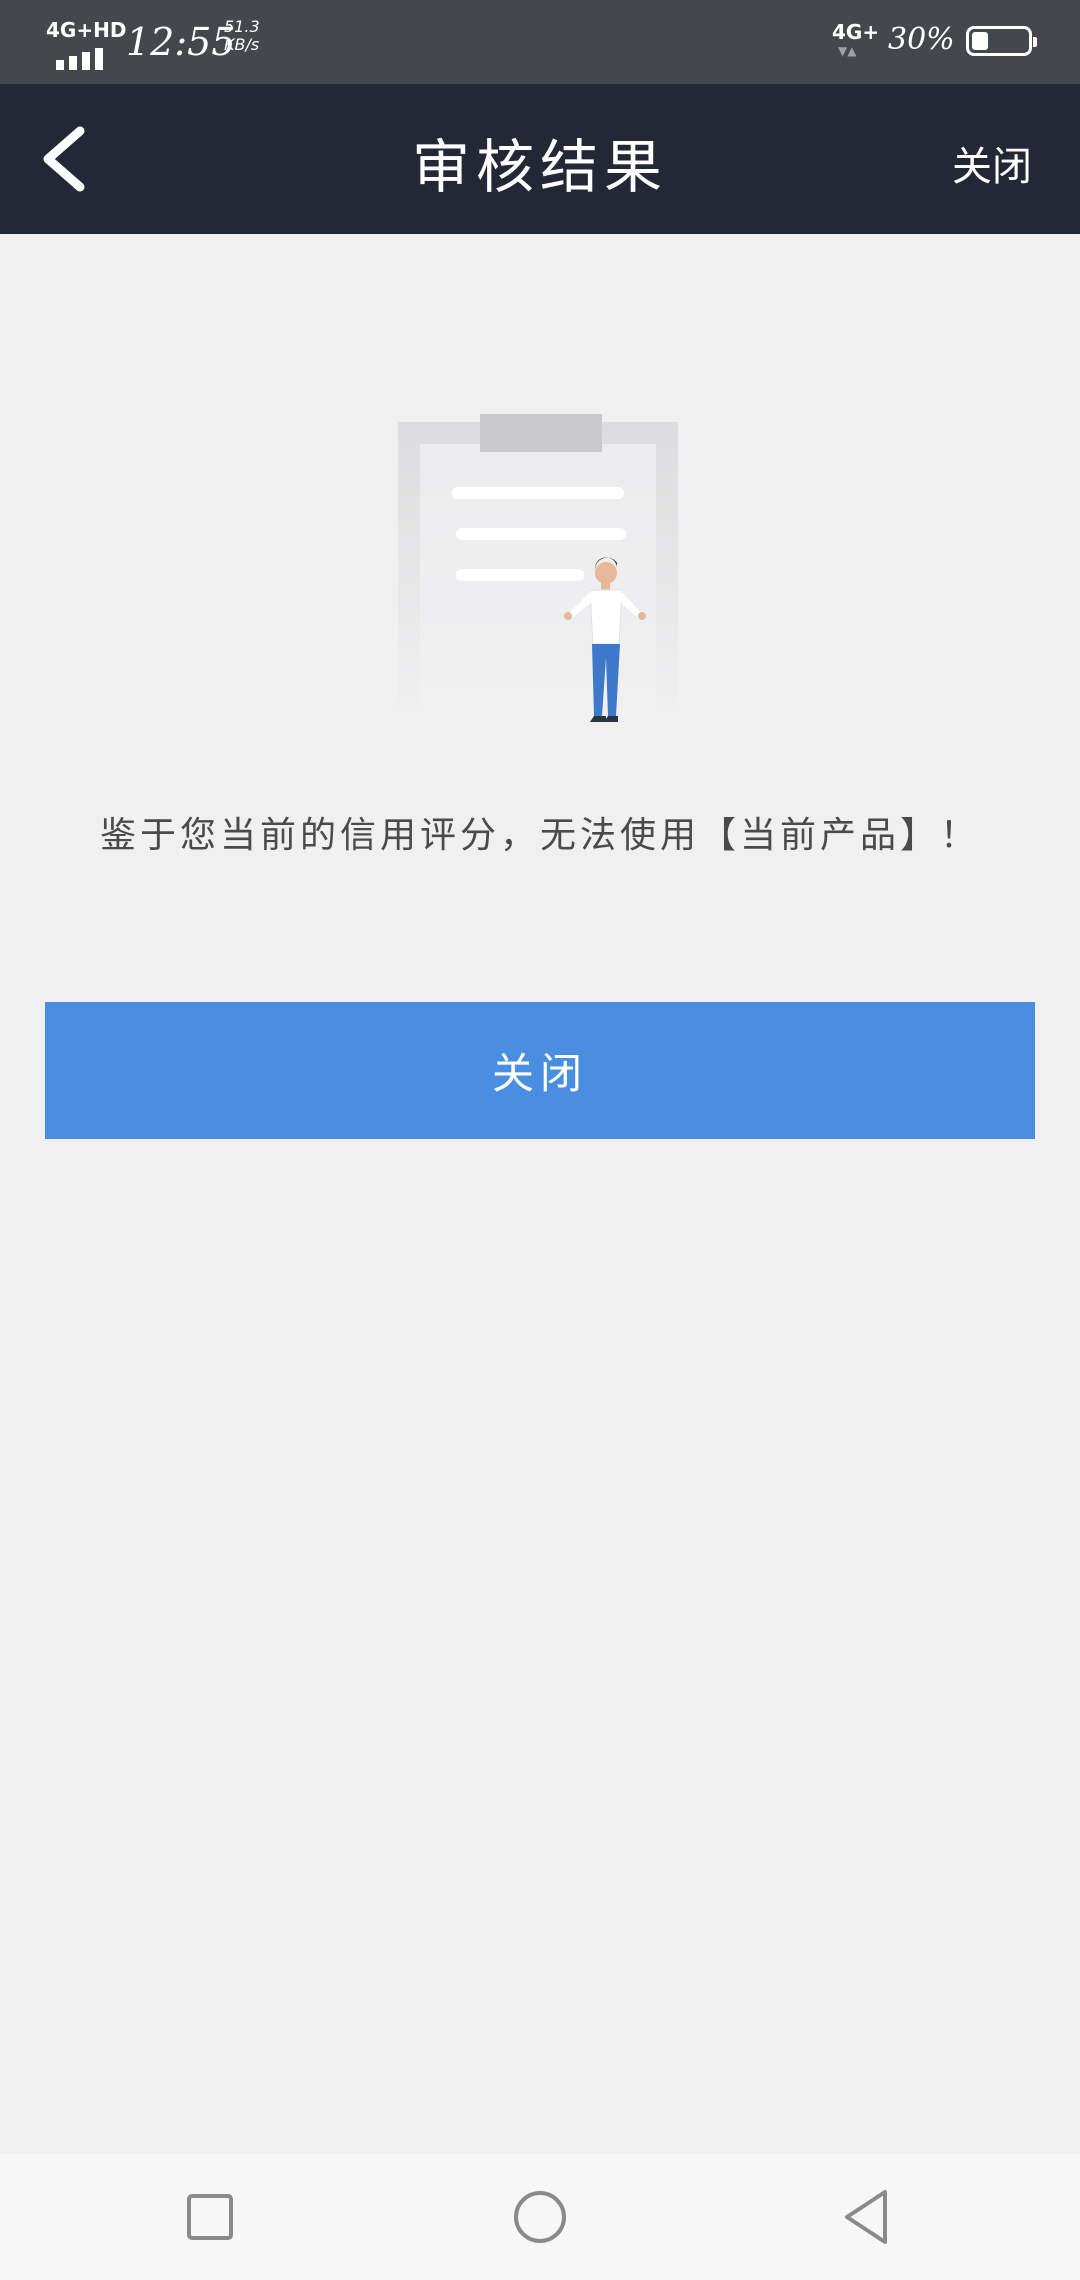 The image size is (1080, 2280). I want to click on network-type-right: 4G+, so click(856, 32).